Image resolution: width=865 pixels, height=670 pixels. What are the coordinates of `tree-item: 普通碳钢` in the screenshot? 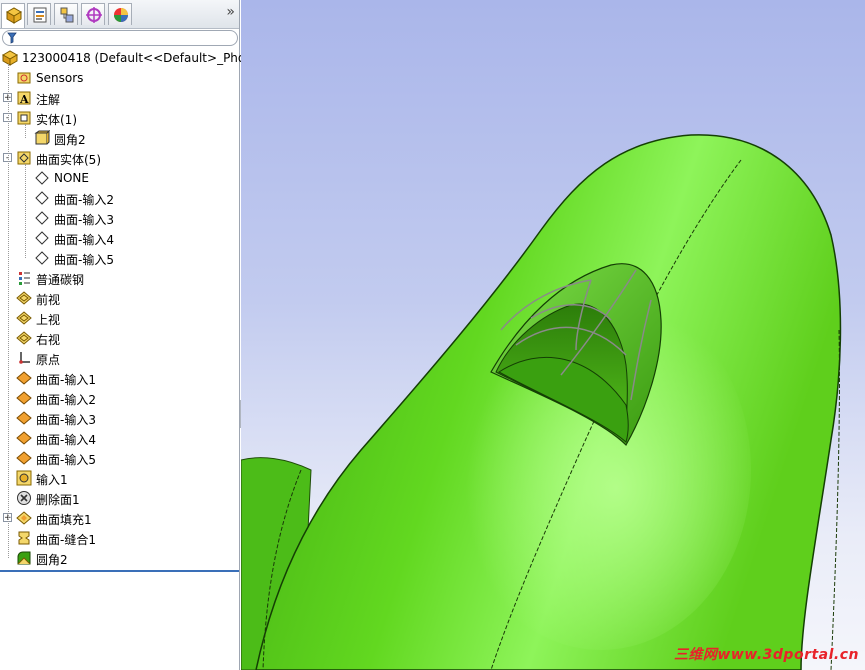 It's located at (119, 278).